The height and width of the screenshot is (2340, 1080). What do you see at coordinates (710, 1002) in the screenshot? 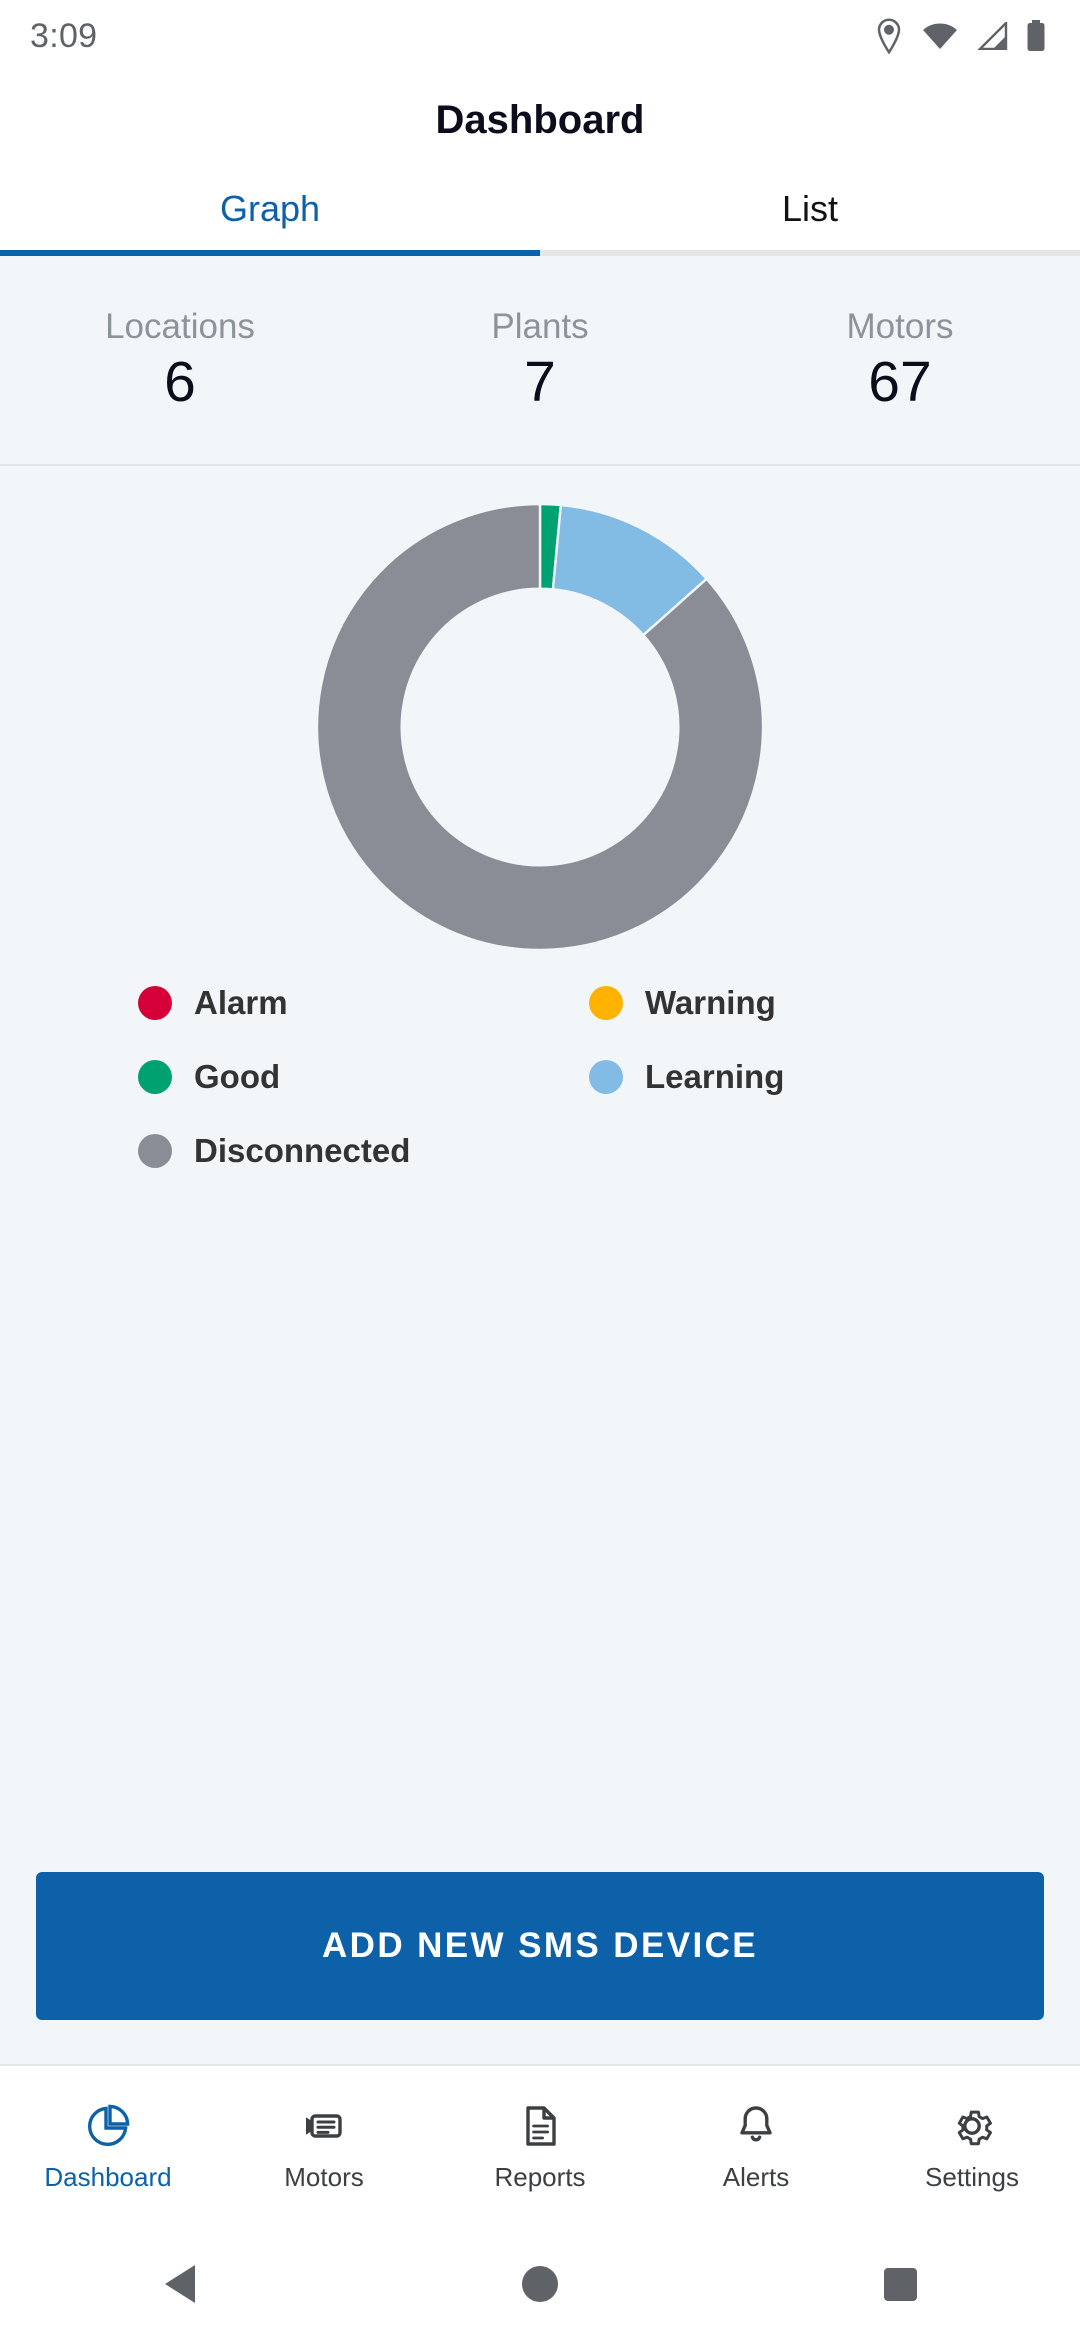
I see `legend-label-warning: Warning` at bounding box center [710, 1002].